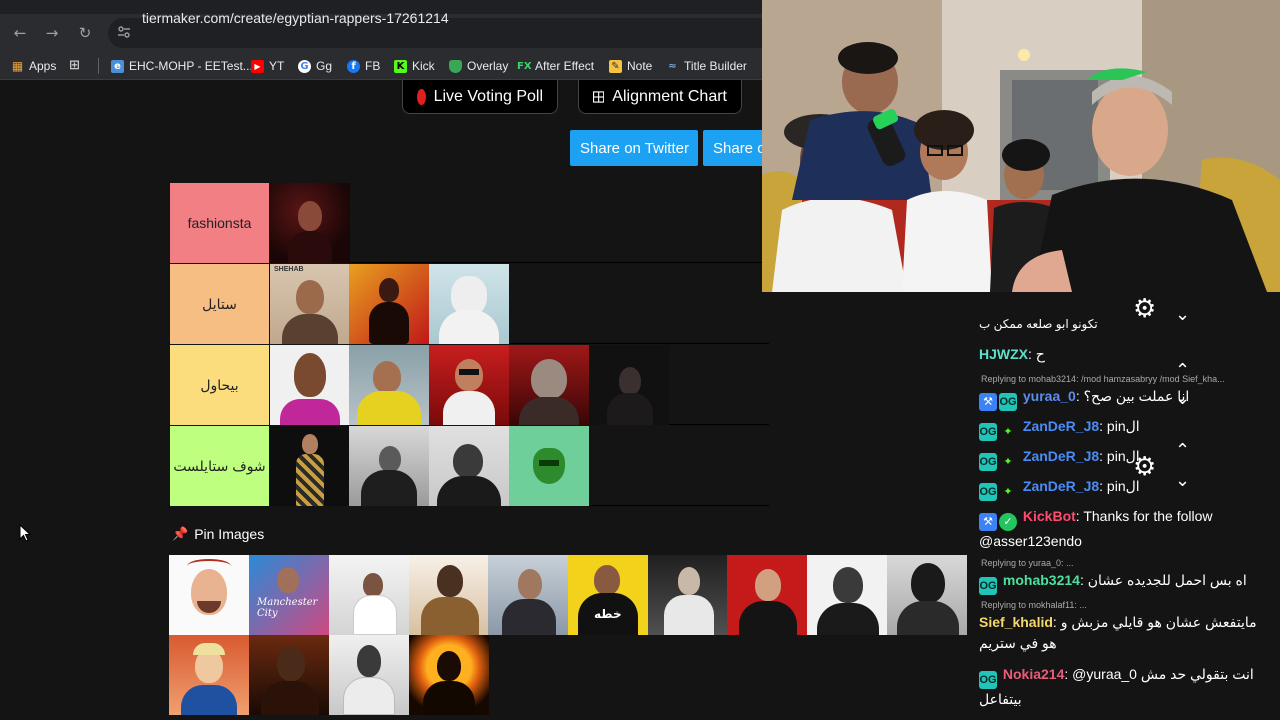  Describe the element at coordinates (289, 595) in the screenshot. I see `pool-image: Manchester City` at that location.